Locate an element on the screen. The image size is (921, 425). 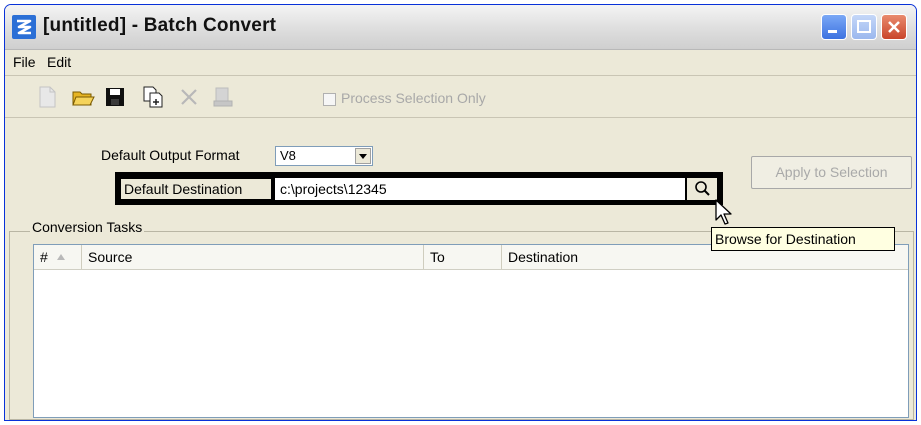
maximize-button is located at coordinates (864, 27).